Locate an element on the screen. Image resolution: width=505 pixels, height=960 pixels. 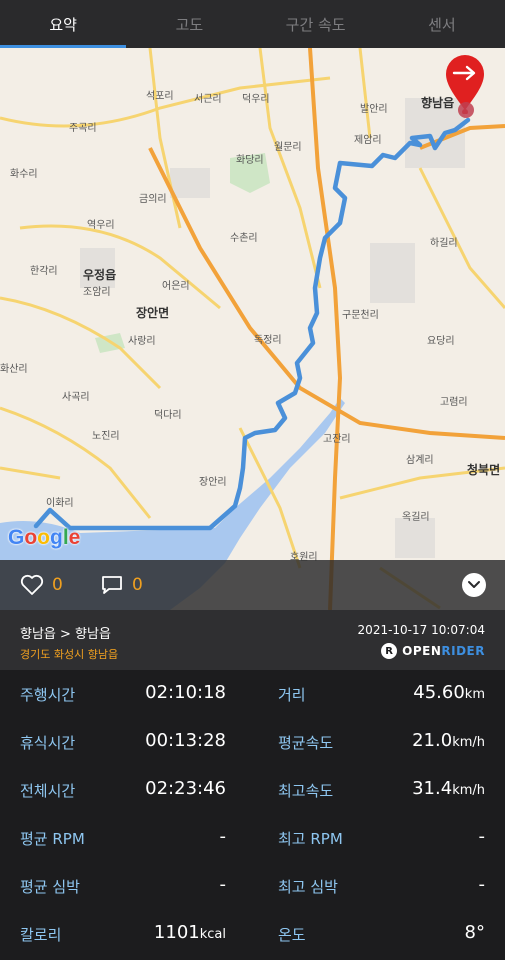
stat-value: 21.0km/h is located at coordinates (448, 740).